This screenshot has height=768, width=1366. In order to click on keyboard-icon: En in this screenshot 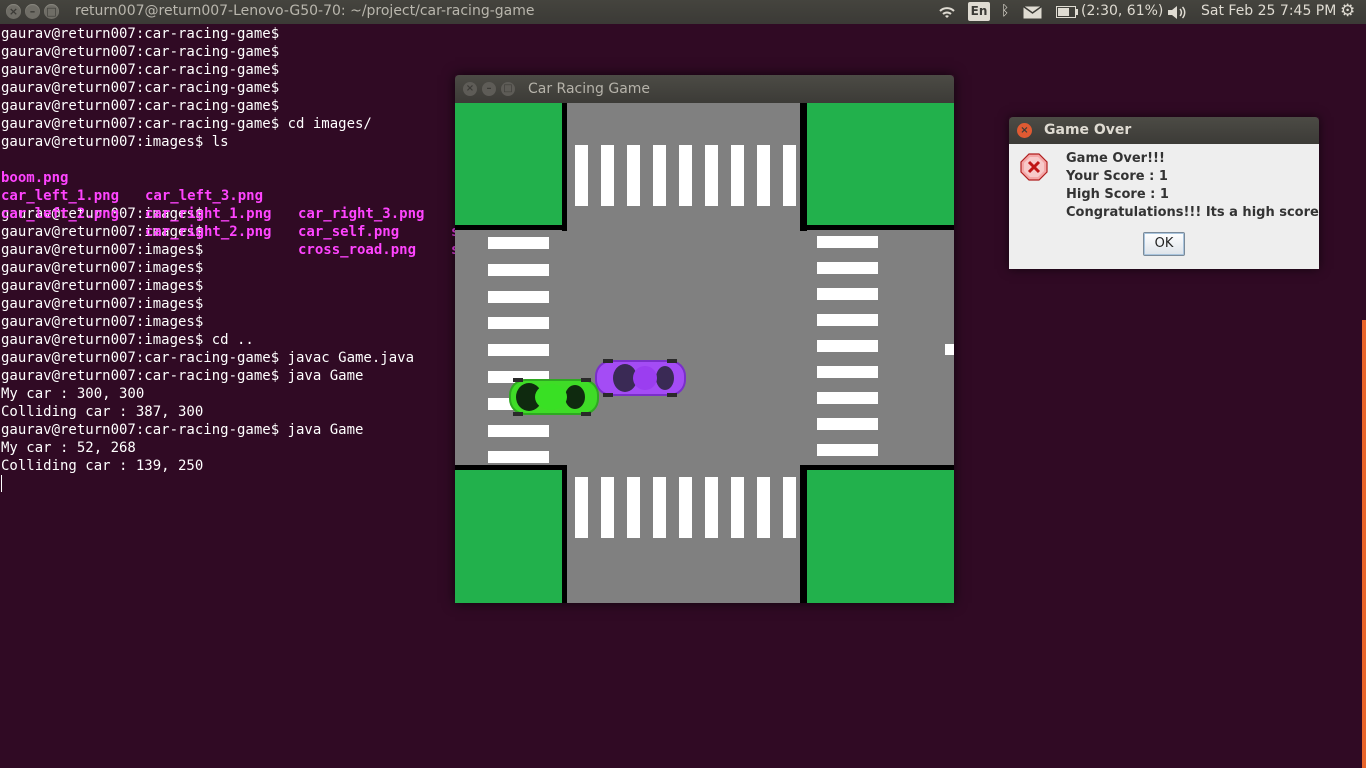, I will do `click(979, 11)`.